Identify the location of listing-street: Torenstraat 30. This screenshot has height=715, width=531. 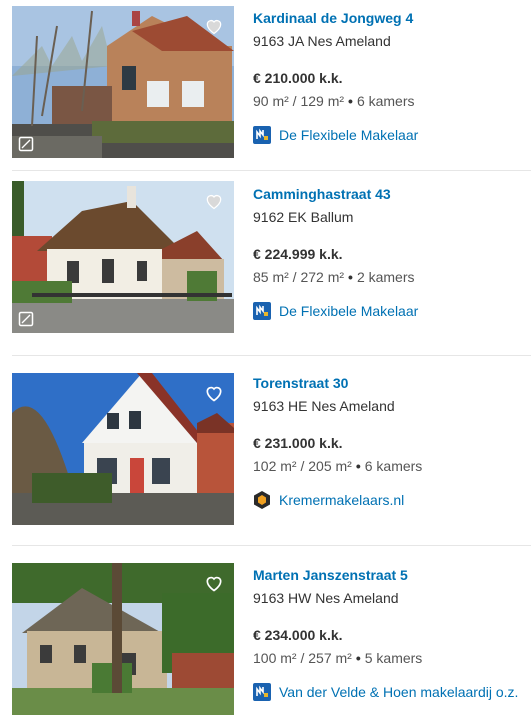
(392, 383).